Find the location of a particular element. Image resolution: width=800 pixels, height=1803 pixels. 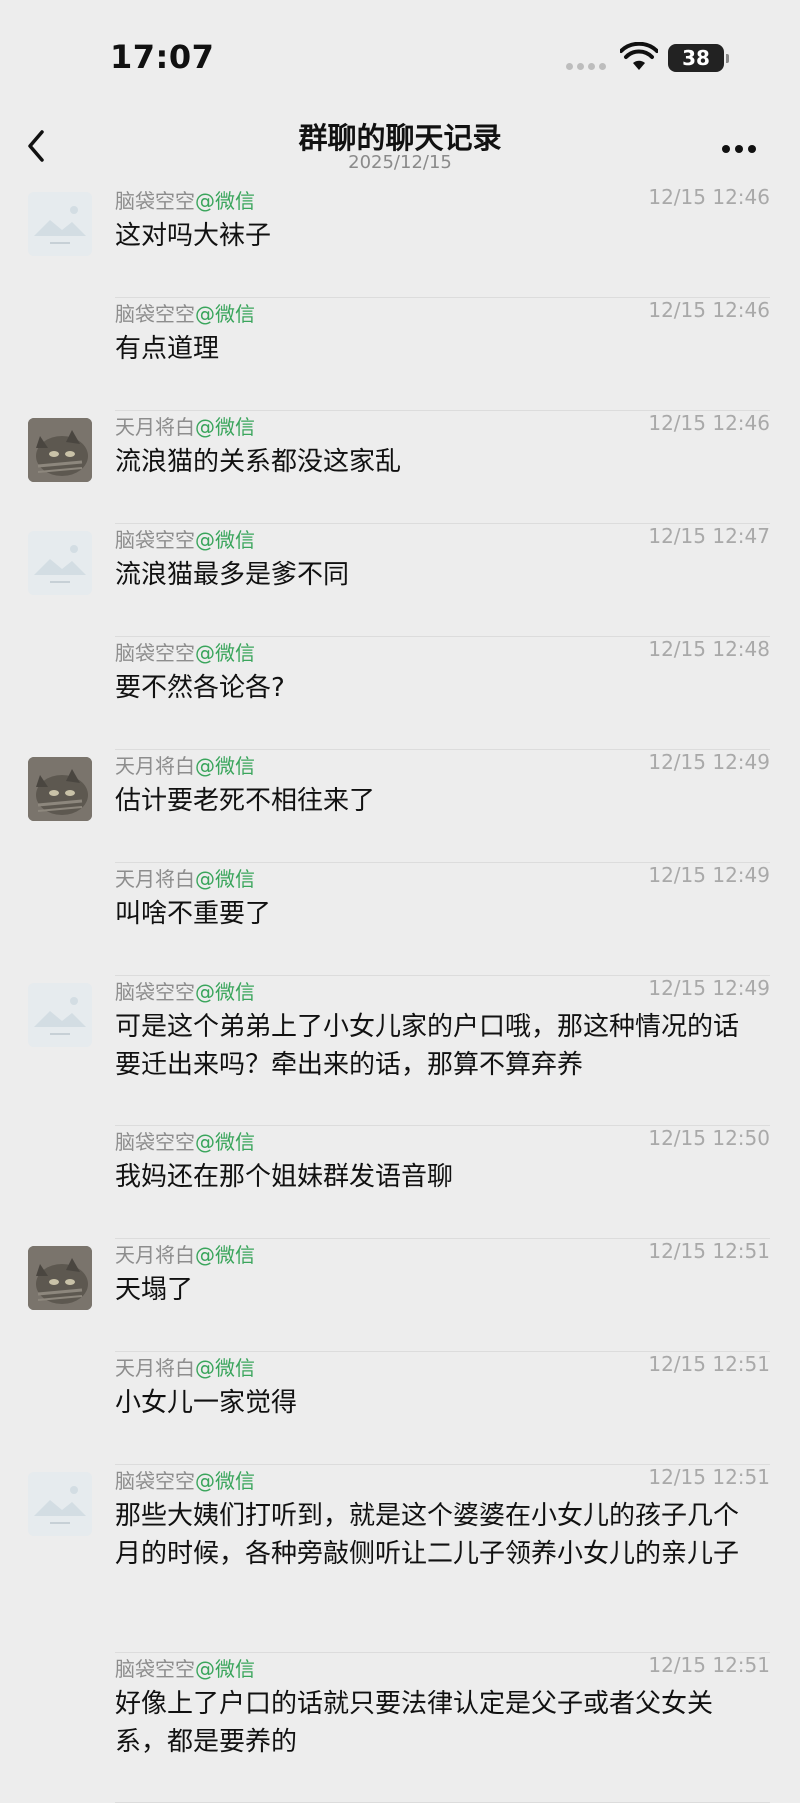

status-bar: 17:07 38 is located at coordinates (400, 55).